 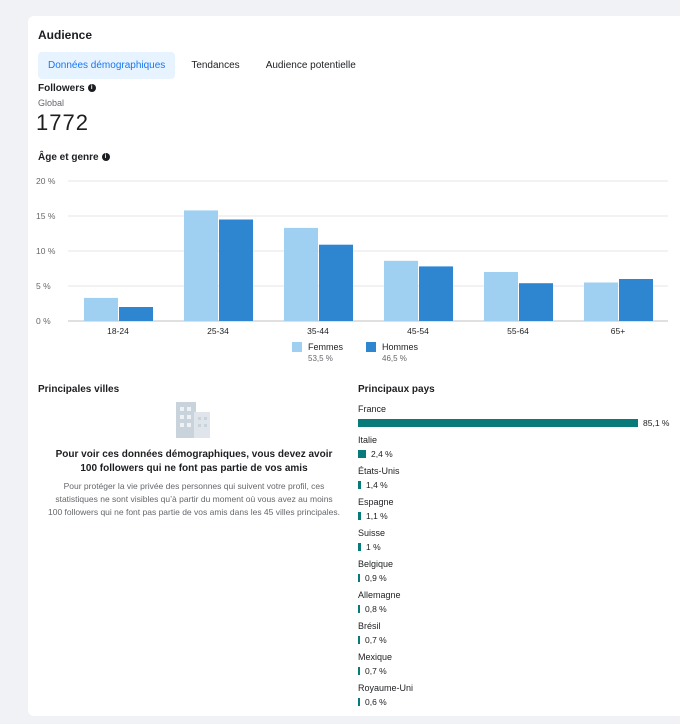 I want to click on country-value: 85,1 %, so click(x=656, y=423).